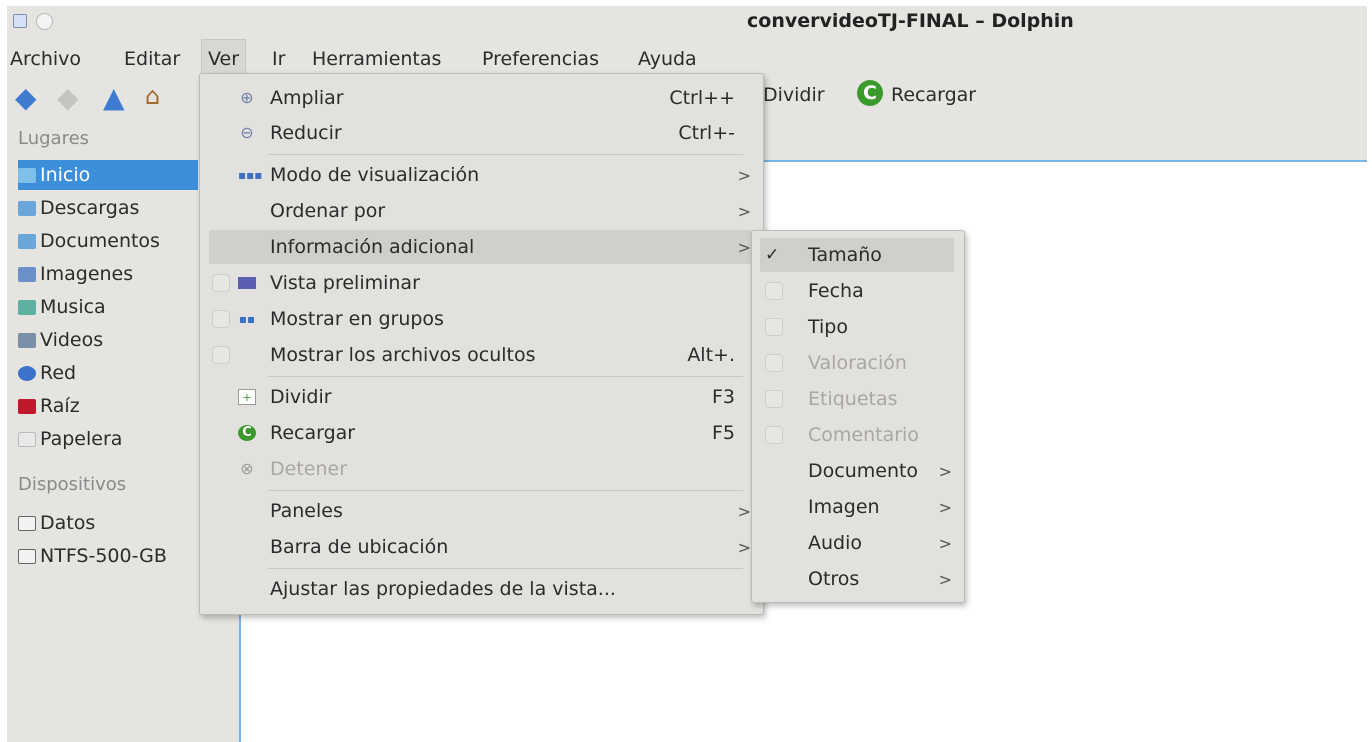 The height and width of the screenshot is (742, 1372). What do you see at coordinates (44, 21) in the screenshot?
I see `window-menu-button` at bounding box center [44, 21].